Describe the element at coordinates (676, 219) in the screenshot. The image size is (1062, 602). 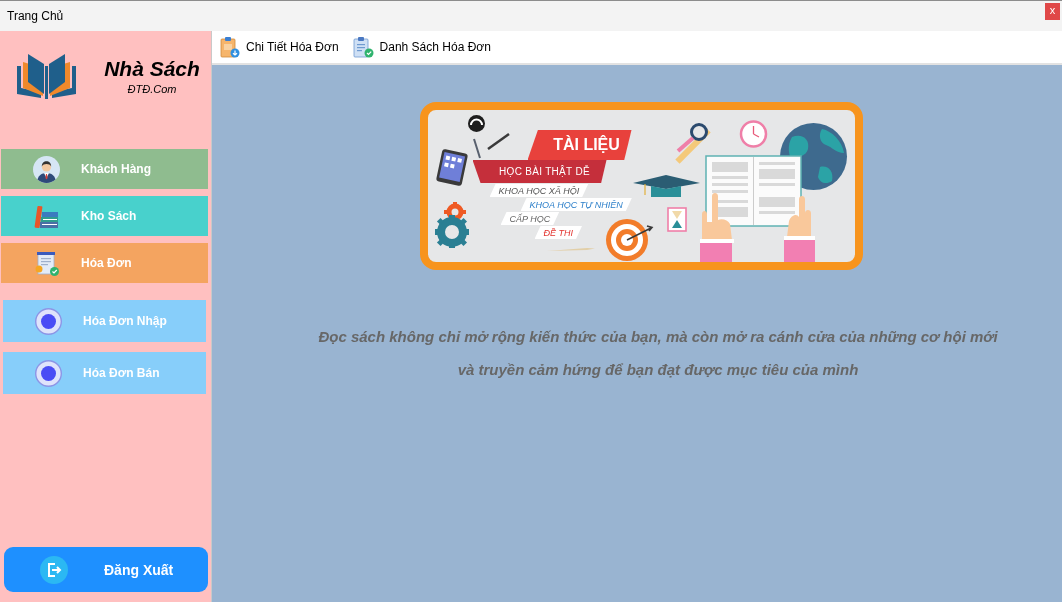
I see `hourglass-icon` at that location.